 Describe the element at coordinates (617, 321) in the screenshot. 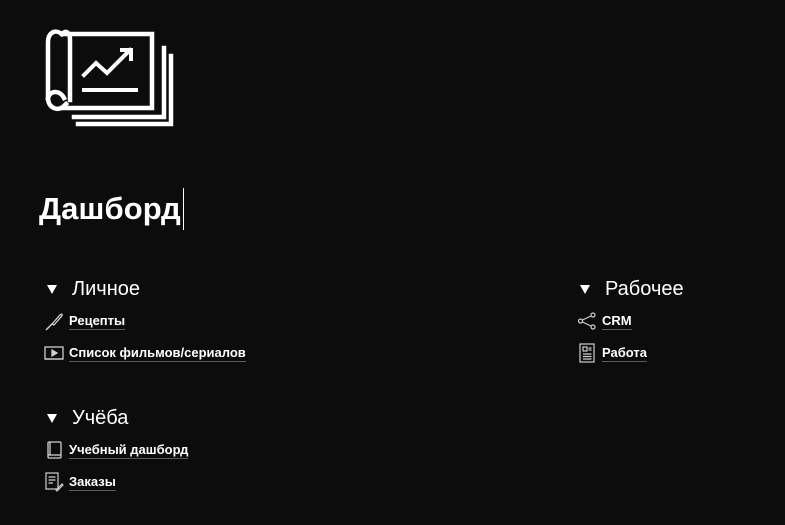

I see `list-item-label: CRM` at that location.